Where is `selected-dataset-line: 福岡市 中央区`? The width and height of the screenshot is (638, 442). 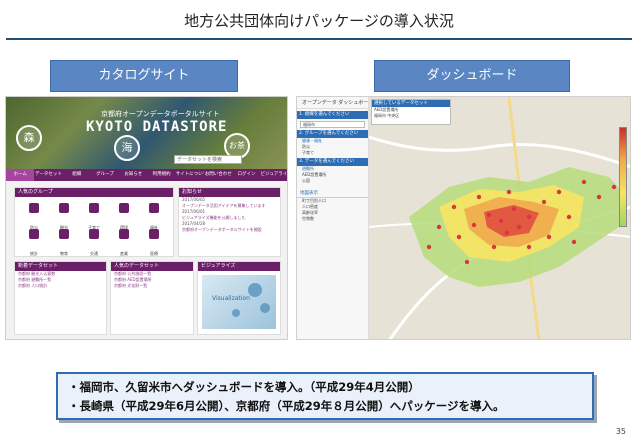
selected-dataset-line: 福岡市 中央区 is located at coordinates (387, 115).